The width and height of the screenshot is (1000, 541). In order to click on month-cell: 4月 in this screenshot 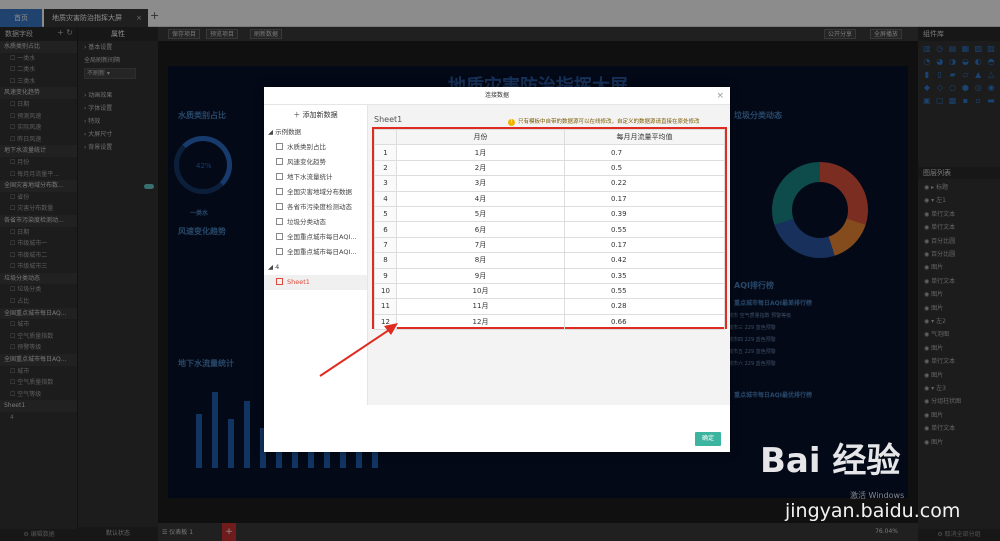, I will do `click(480, 198)`.